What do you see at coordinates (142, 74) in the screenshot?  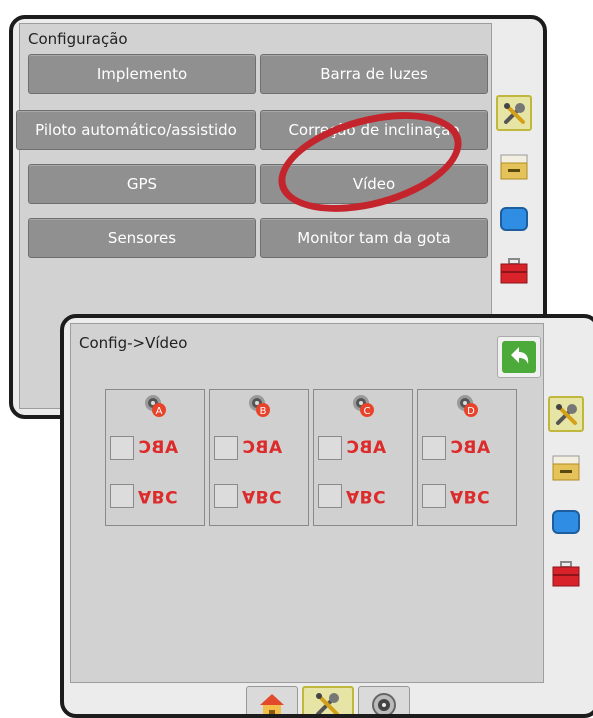 I see `implement-button: Implemento` at bounding box center [142, 74].